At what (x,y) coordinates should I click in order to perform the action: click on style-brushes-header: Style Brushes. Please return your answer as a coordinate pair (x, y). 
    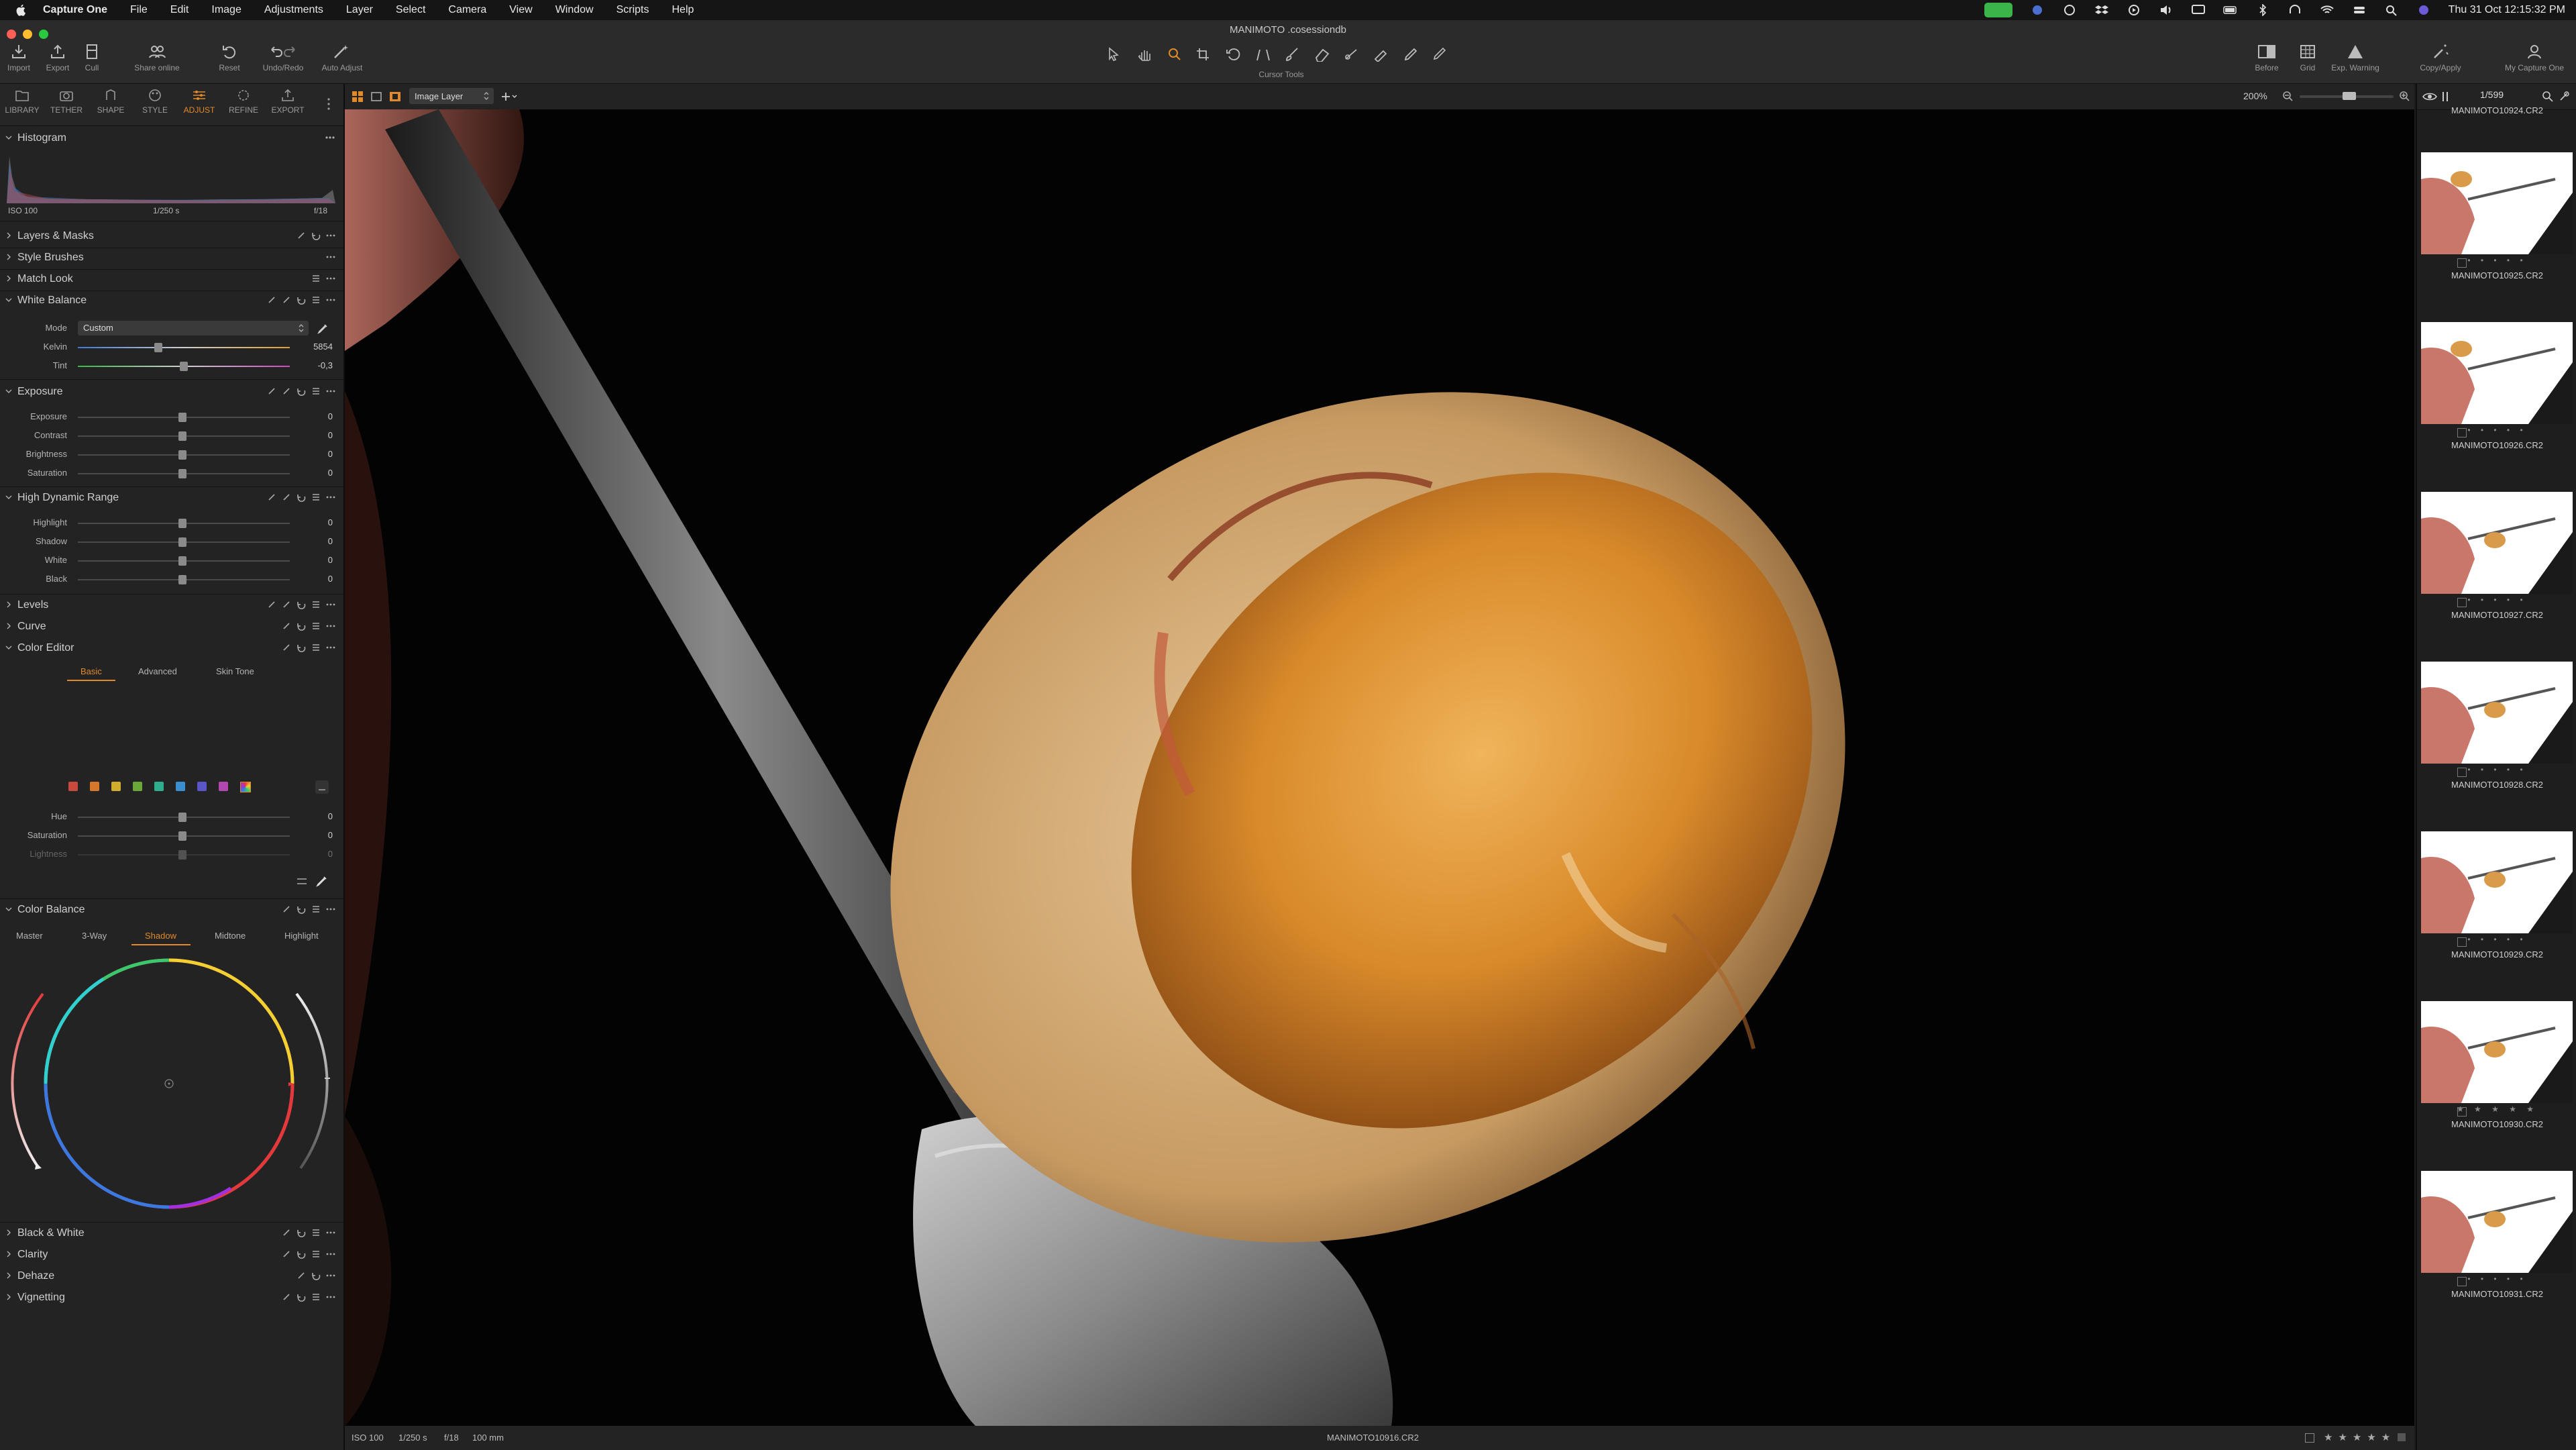
    Looking at the image, I should click on (171, 258).